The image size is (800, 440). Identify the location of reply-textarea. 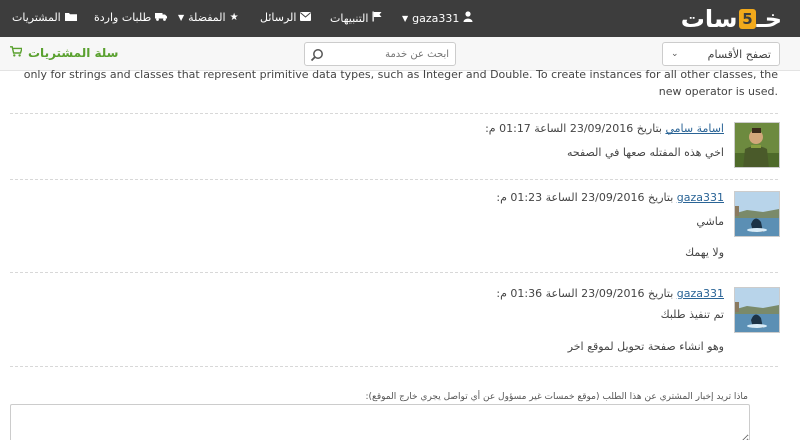
(380, 422).